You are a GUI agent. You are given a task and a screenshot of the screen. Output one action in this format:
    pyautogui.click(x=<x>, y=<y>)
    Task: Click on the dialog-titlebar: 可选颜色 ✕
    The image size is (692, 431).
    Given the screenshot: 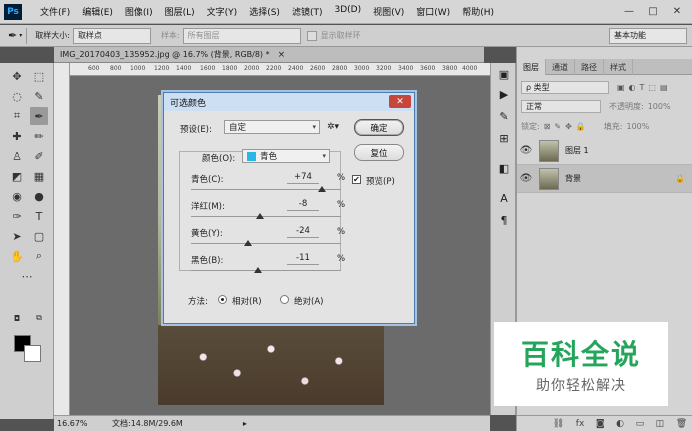 What is the action you would take?
    pyautogui.click(x=289, y=102)
    